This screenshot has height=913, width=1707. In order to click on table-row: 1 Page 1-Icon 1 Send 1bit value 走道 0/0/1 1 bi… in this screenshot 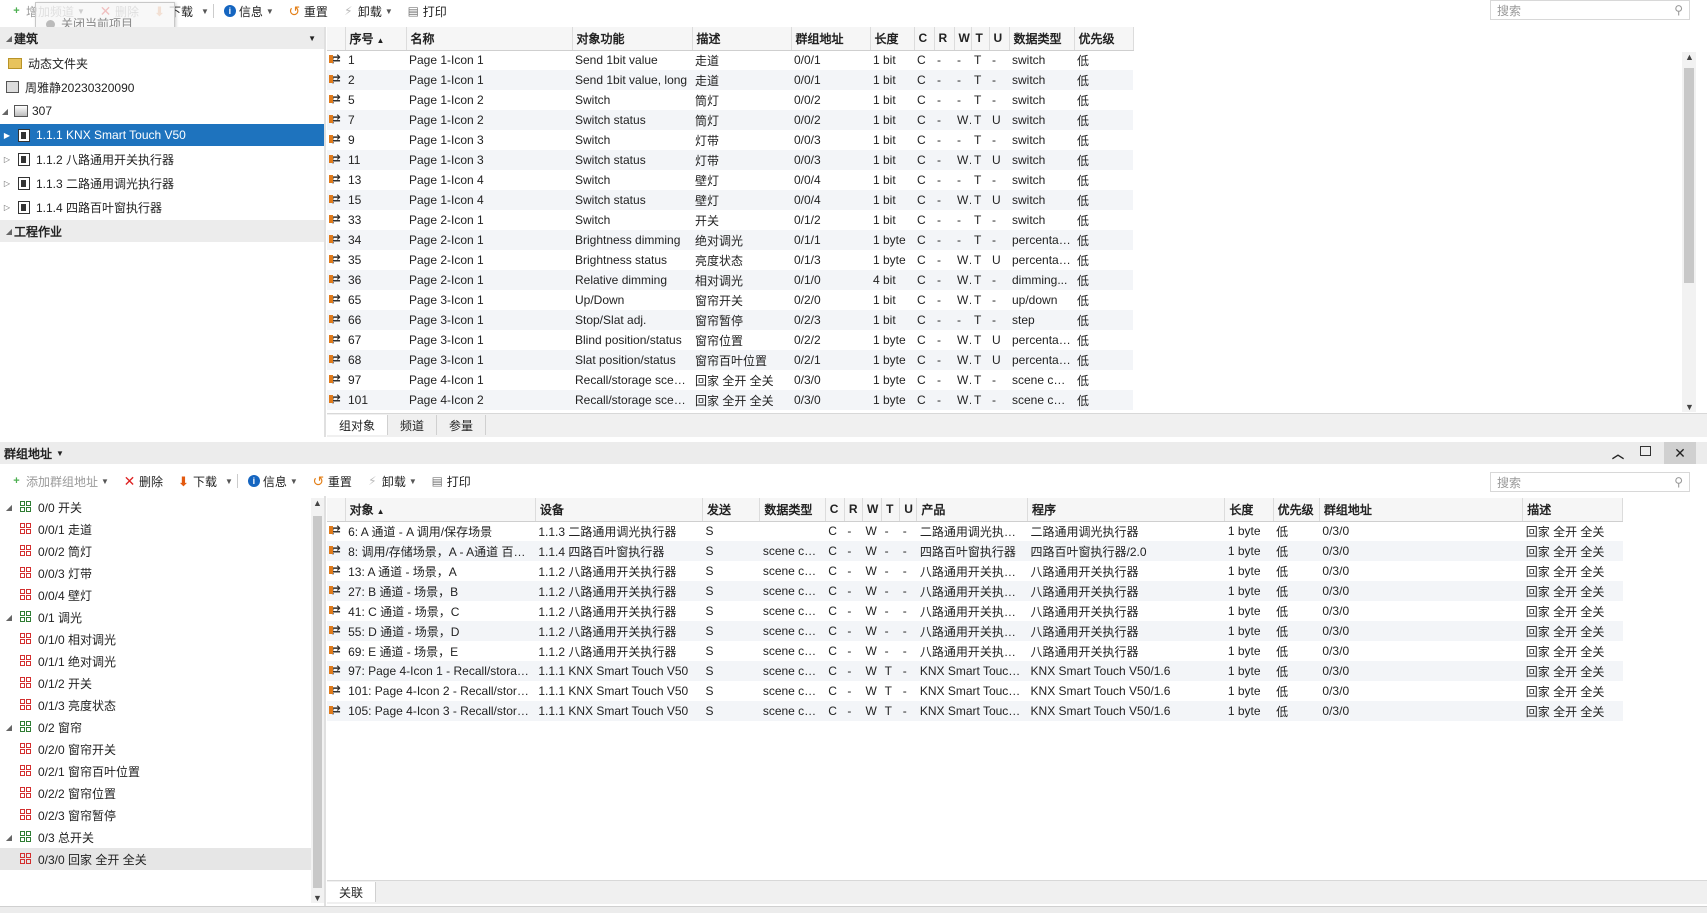, I will do `click(730, 60)`.